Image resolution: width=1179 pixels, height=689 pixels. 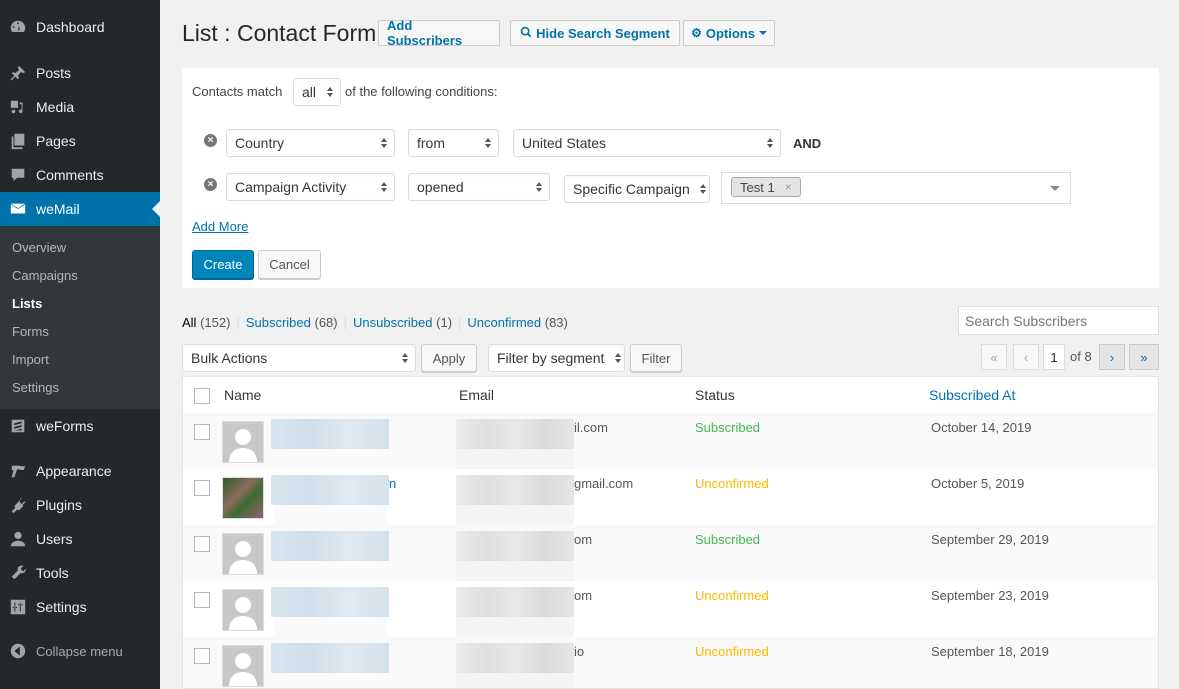 I want to click on caret-down-icon, so click(x=762, y=33).